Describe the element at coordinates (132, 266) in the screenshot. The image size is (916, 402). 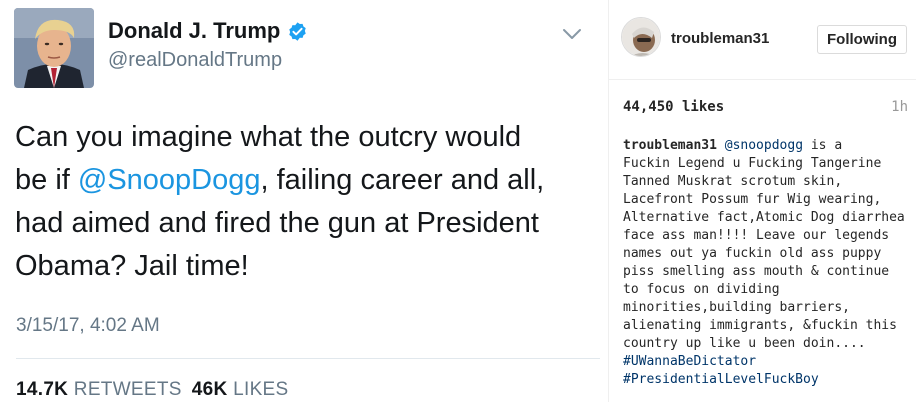
I see `tweet-text-segment: Obama? Jail time!` at that location.